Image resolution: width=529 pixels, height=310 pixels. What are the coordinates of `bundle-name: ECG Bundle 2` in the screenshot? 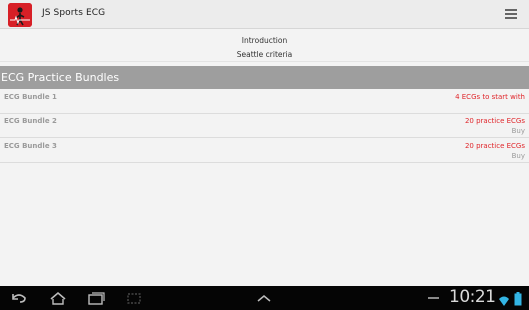 It's located at (30, 121).